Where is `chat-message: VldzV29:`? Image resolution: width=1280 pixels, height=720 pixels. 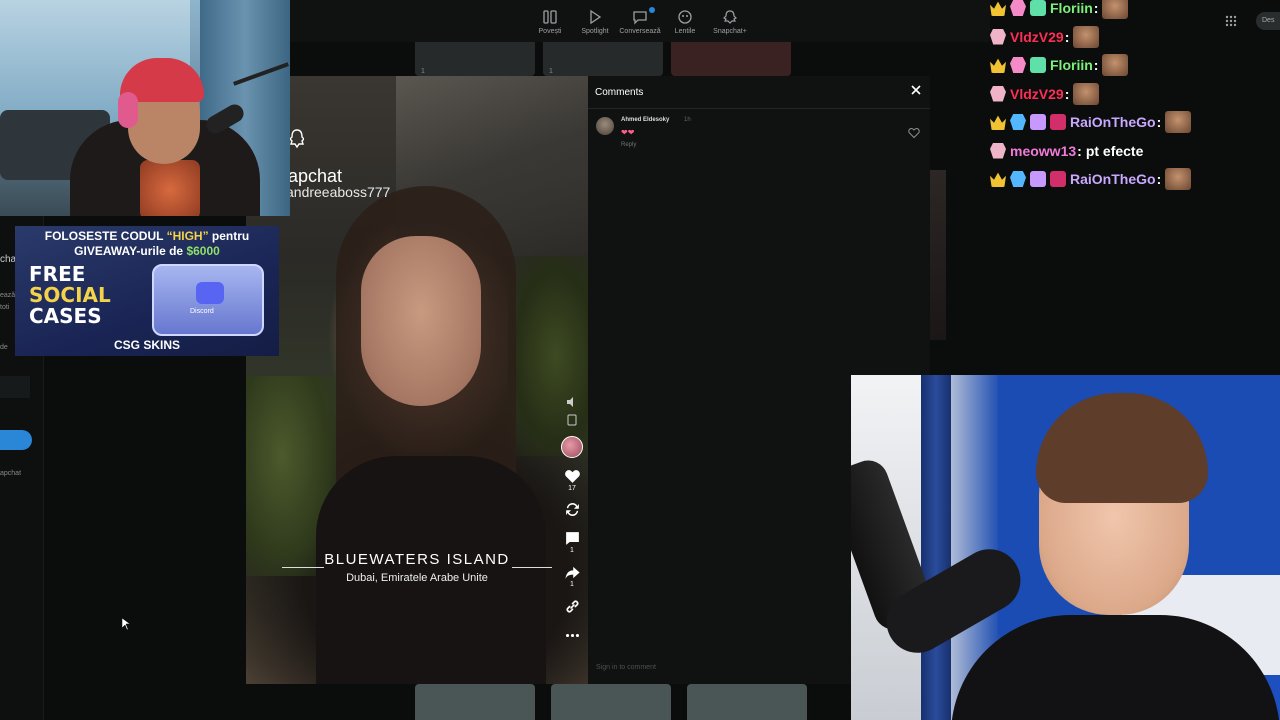 chat-message: VldzV29: is located at coordinates (1045, 36).